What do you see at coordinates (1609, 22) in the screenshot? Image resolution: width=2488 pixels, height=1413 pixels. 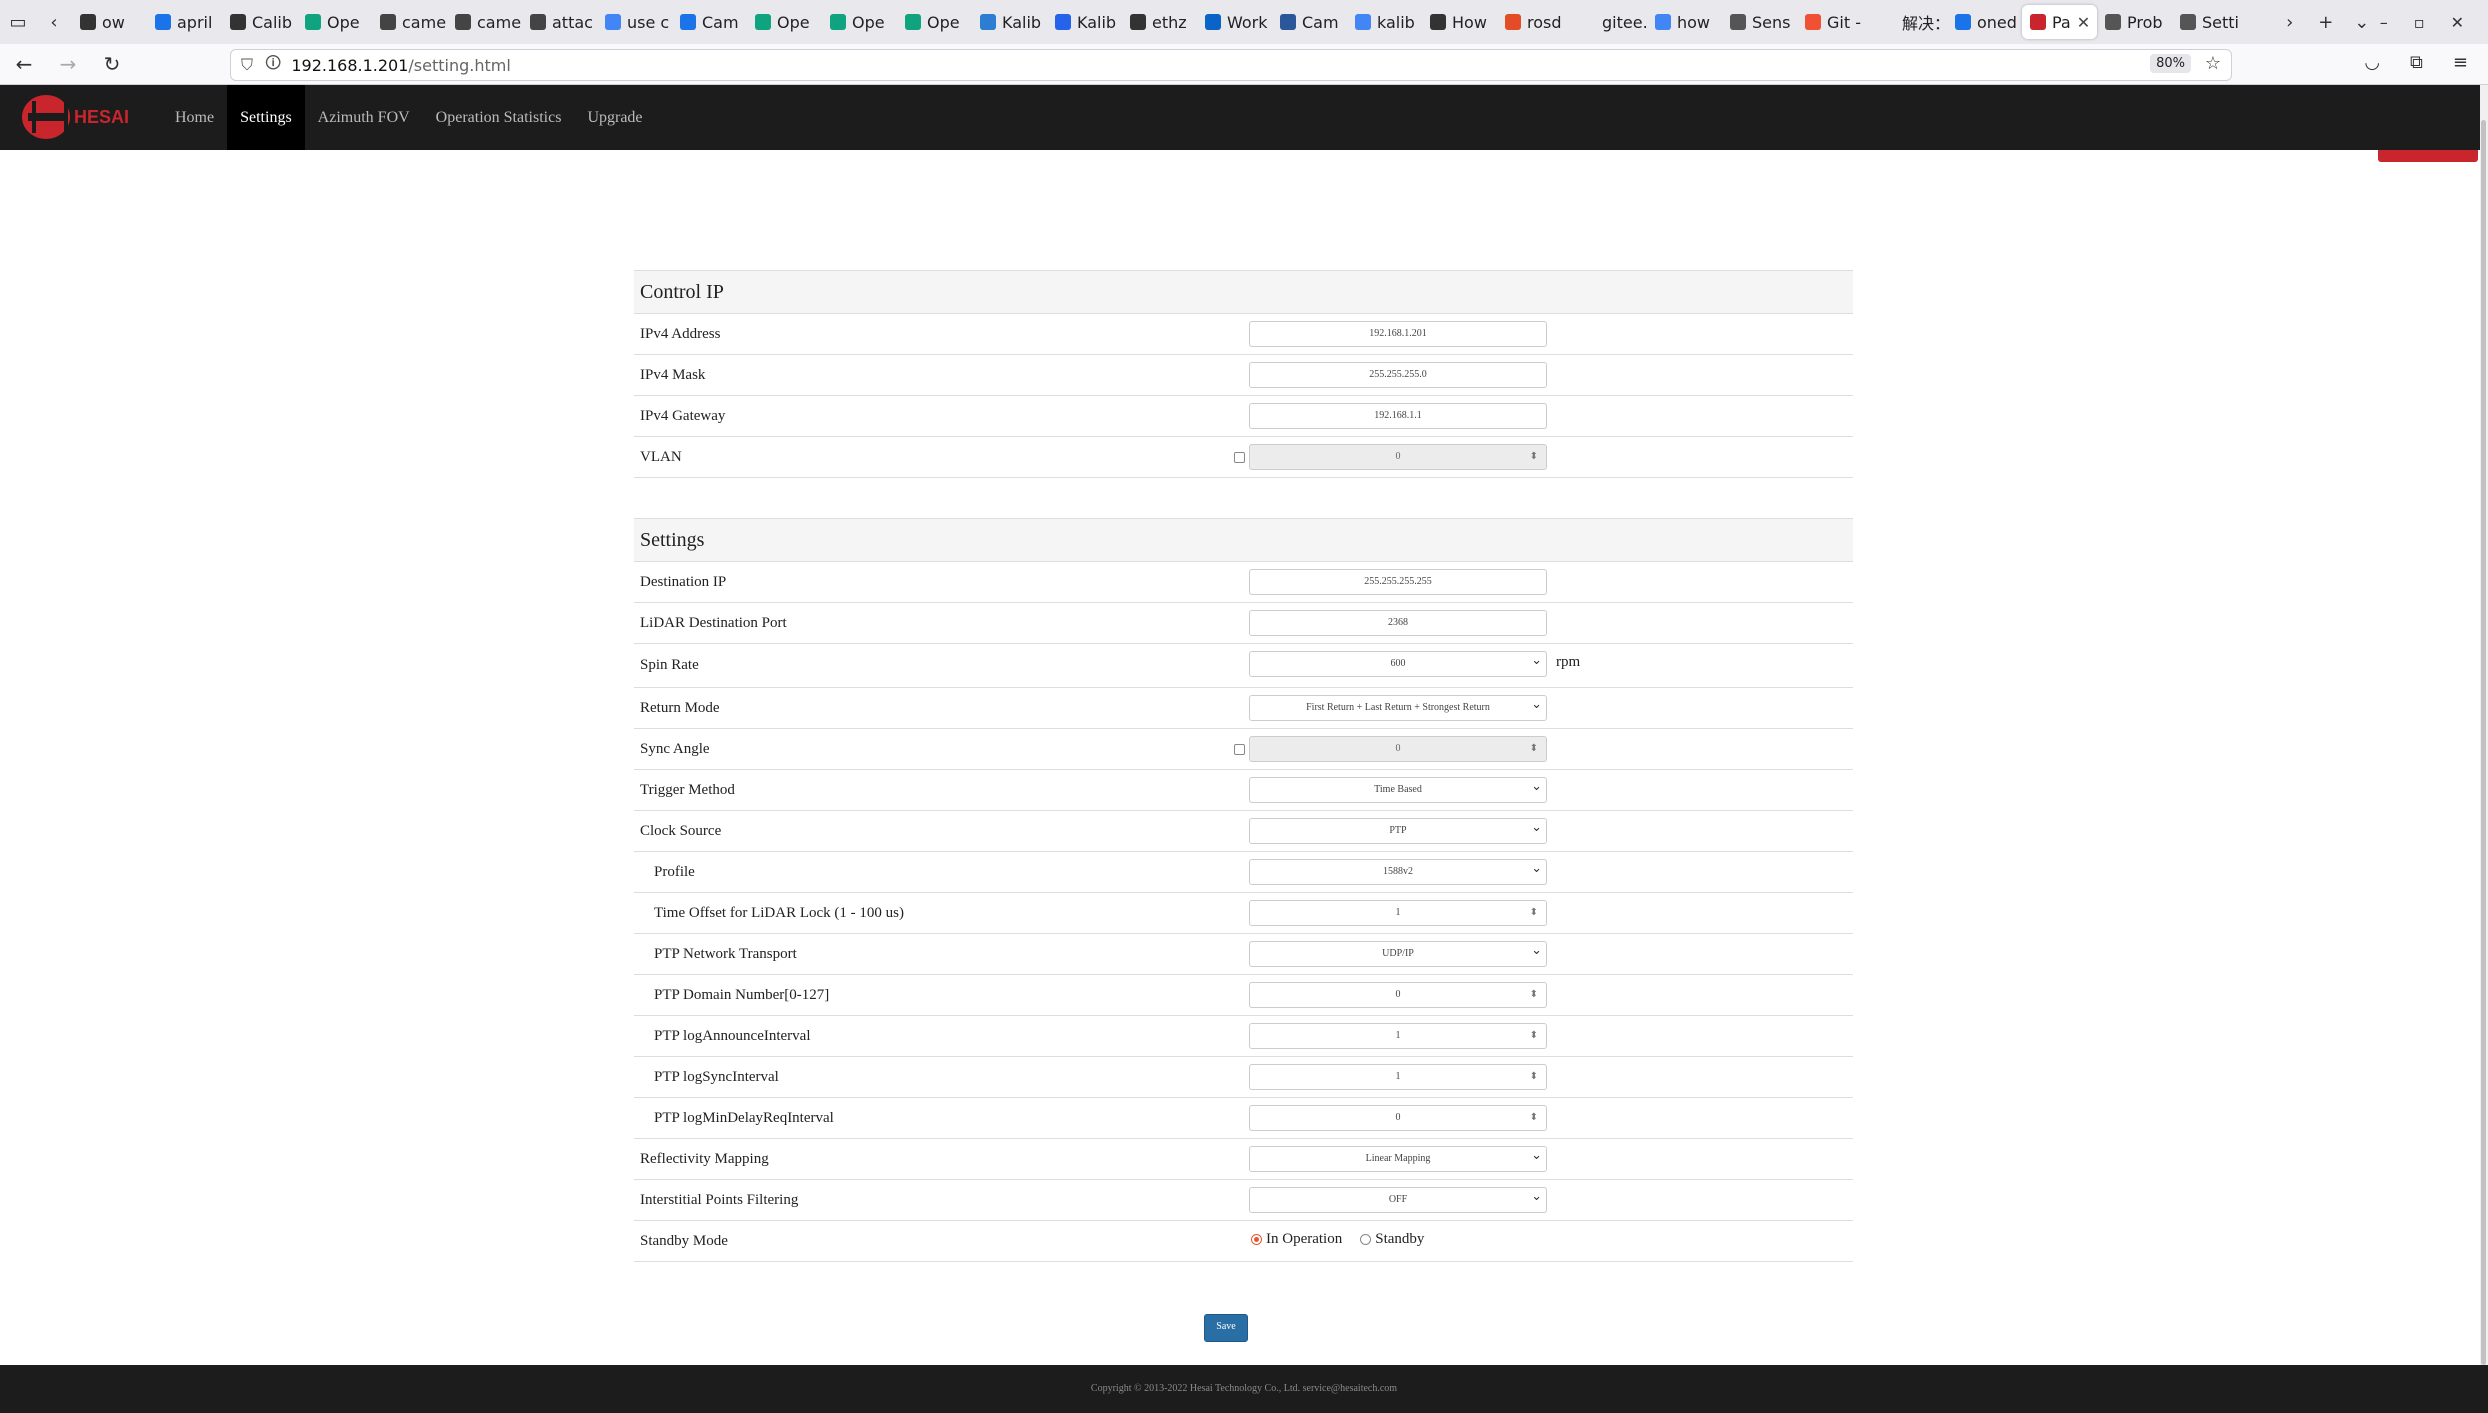 I see `browser-tab: gitee.co` at bounding box center [1609, 22].